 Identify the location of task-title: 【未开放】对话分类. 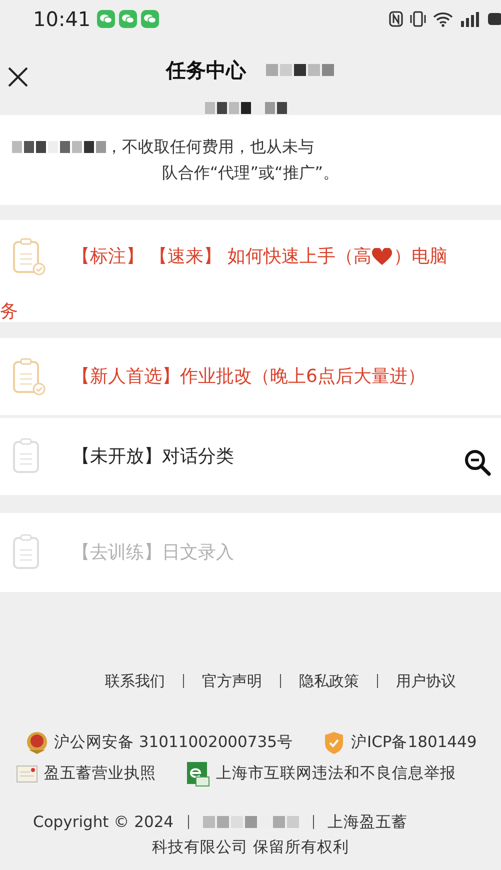
(153, 457).